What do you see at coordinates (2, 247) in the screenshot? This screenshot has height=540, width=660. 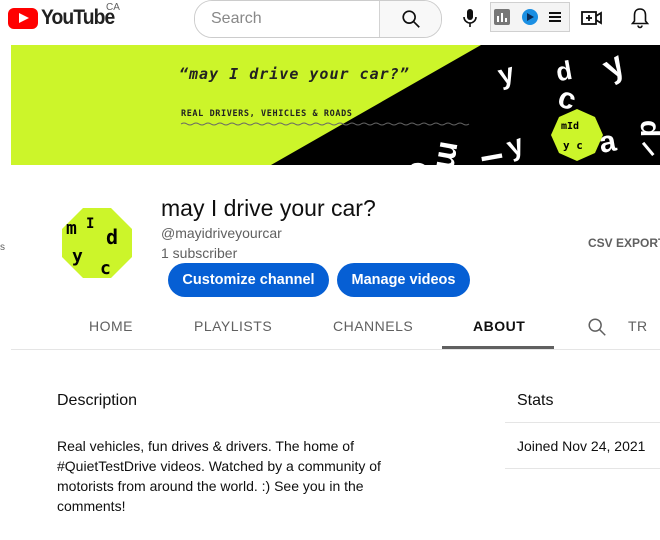 I see `left-edge-text: s` at bounding box center [2, 247].